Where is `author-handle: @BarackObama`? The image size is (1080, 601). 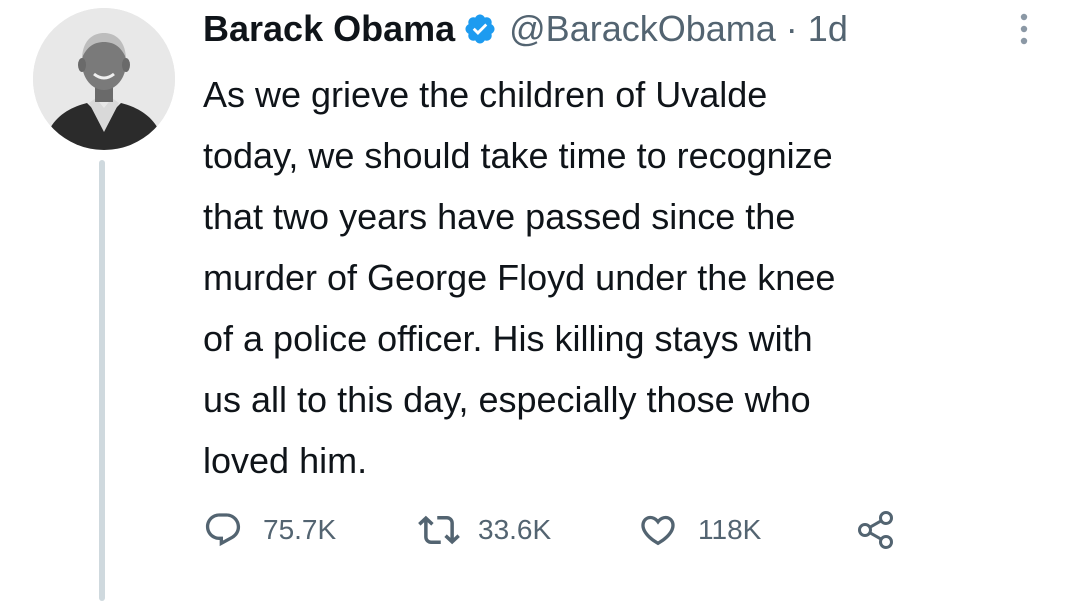 author-handle: @BarackObama is located at coordinates (642, 29).